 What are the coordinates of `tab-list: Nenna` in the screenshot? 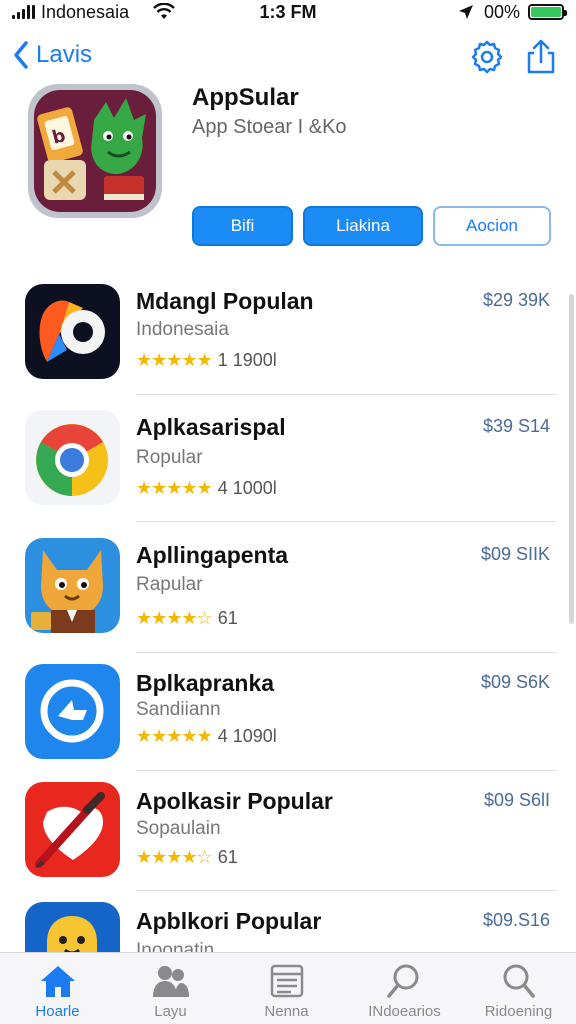 It's located at (286, 988).